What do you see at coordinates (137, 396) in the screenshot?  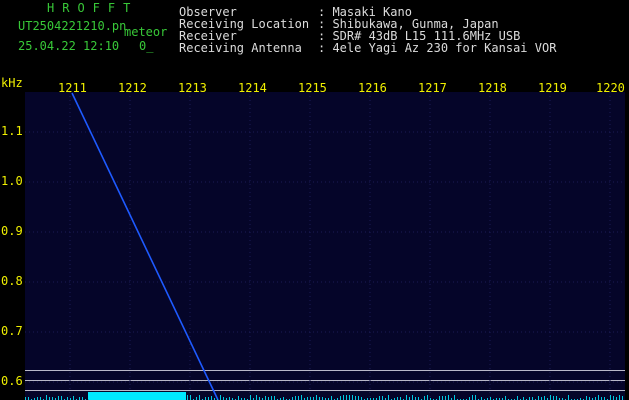 I see `signal-strength-band` at bounding box center [137, 396].